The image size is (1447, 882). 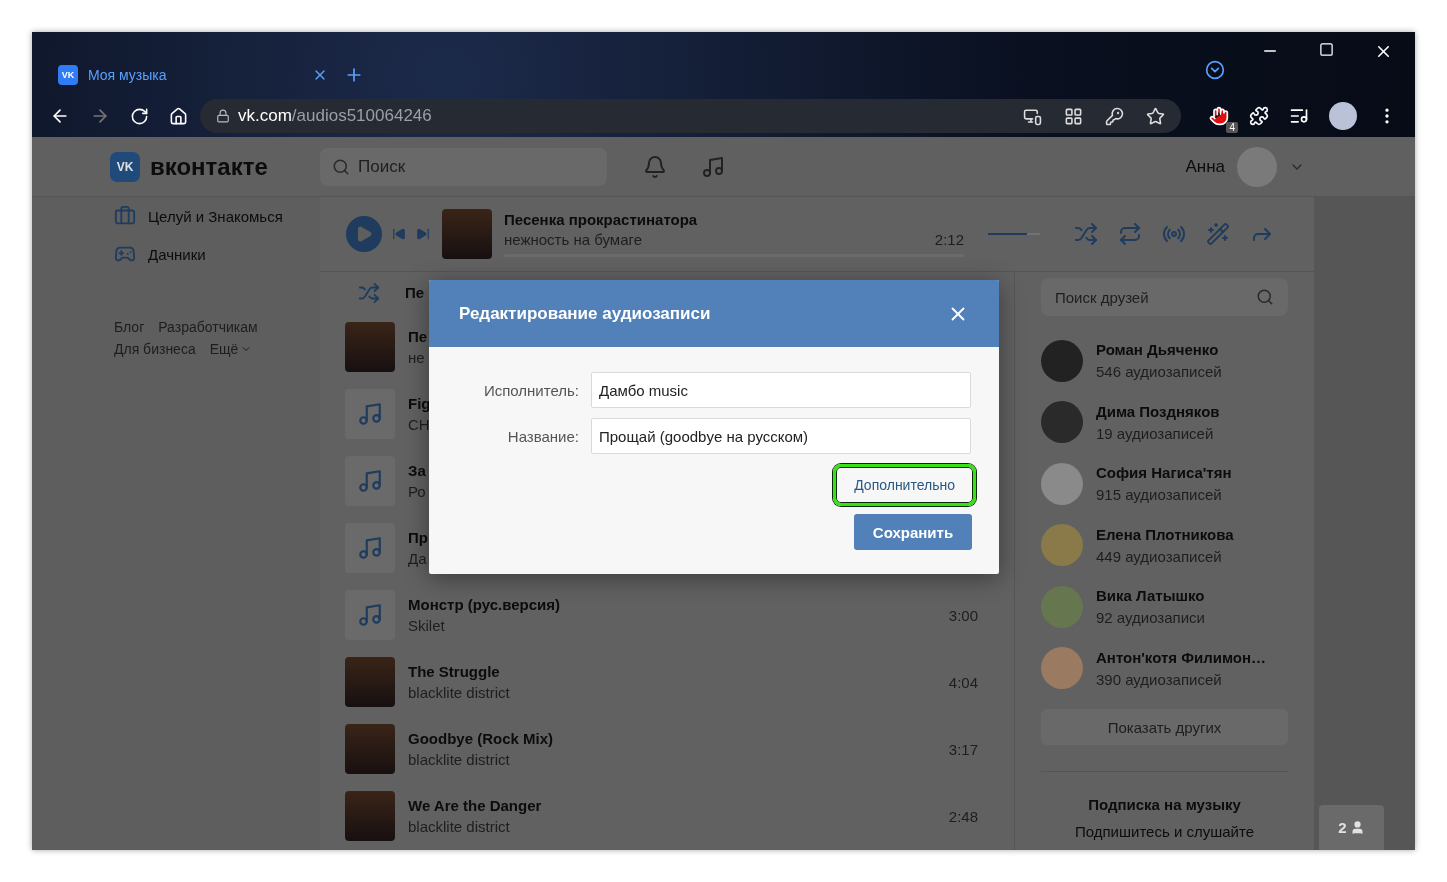 What do you see at coordinates (1158, 411) in the screenshot?
I see `friend-name: Дима Поздняков` at bounding box center [1158, 411].